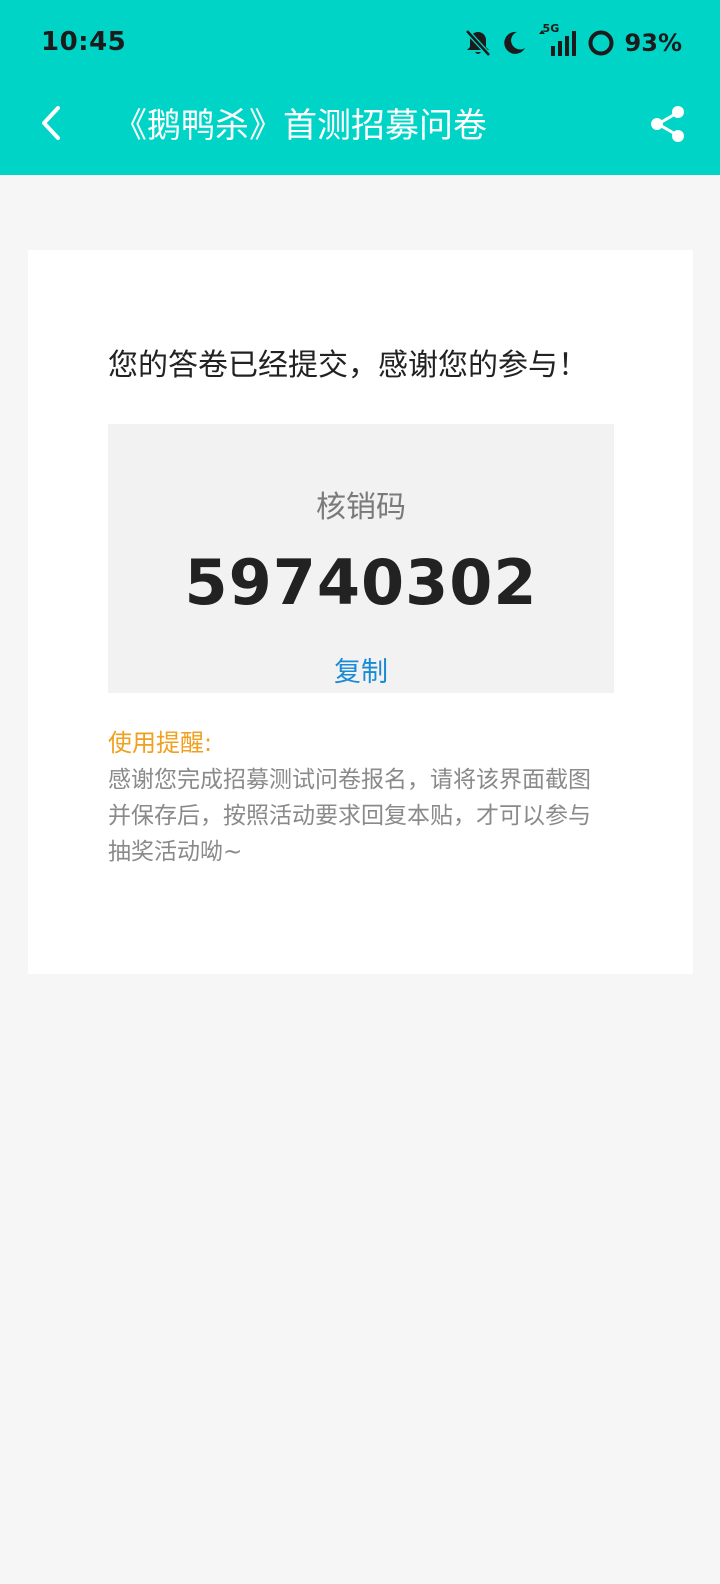  Describe the element at coordinates (551, 28) in the screenshot. I see `network-label: 5G` at that location.